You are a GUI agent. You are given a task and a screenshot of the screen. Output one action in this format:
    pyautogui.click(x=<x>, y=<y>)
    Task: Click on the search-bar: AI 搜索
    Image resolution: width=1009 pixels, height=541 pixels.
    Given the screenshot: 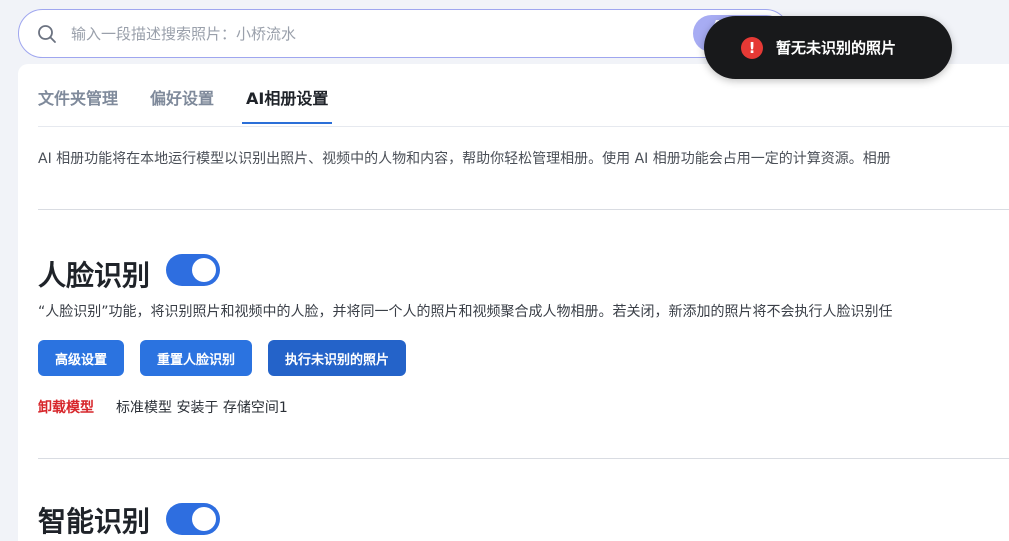 What is the action you would take?
    pyautogui.click(x=404, y=33)
    